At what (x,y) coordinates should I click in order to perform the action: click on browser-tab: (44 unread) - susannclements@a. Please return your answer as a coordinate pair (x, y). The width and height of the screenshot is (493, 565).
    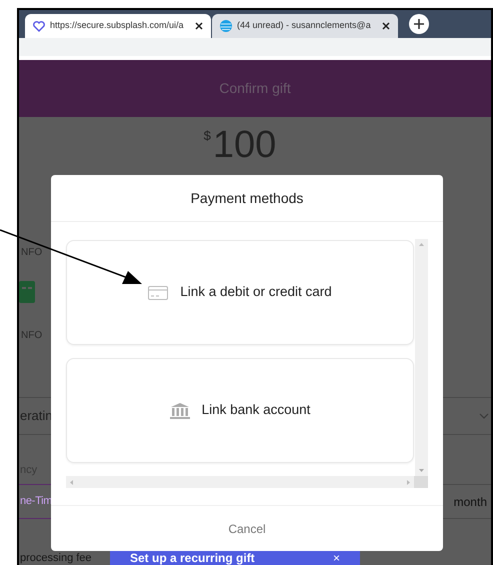
    Looking at the image, I should click on (305, 26).